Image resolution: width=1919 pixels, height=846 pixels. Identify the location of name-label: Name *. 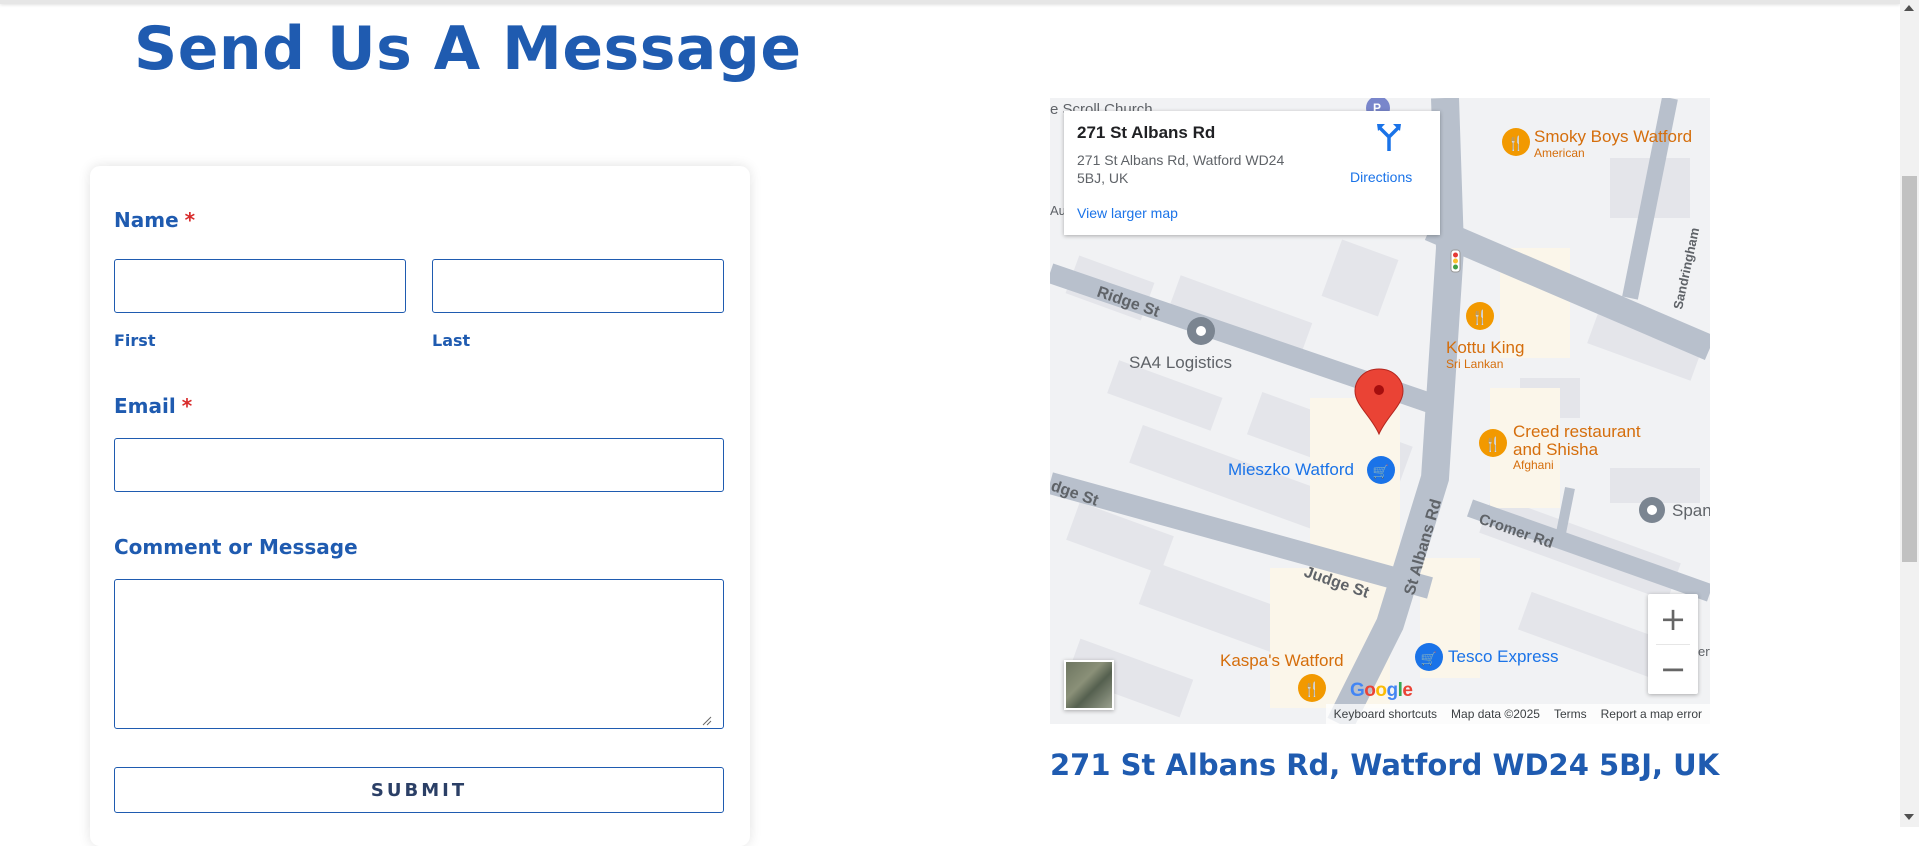
(154, 220).